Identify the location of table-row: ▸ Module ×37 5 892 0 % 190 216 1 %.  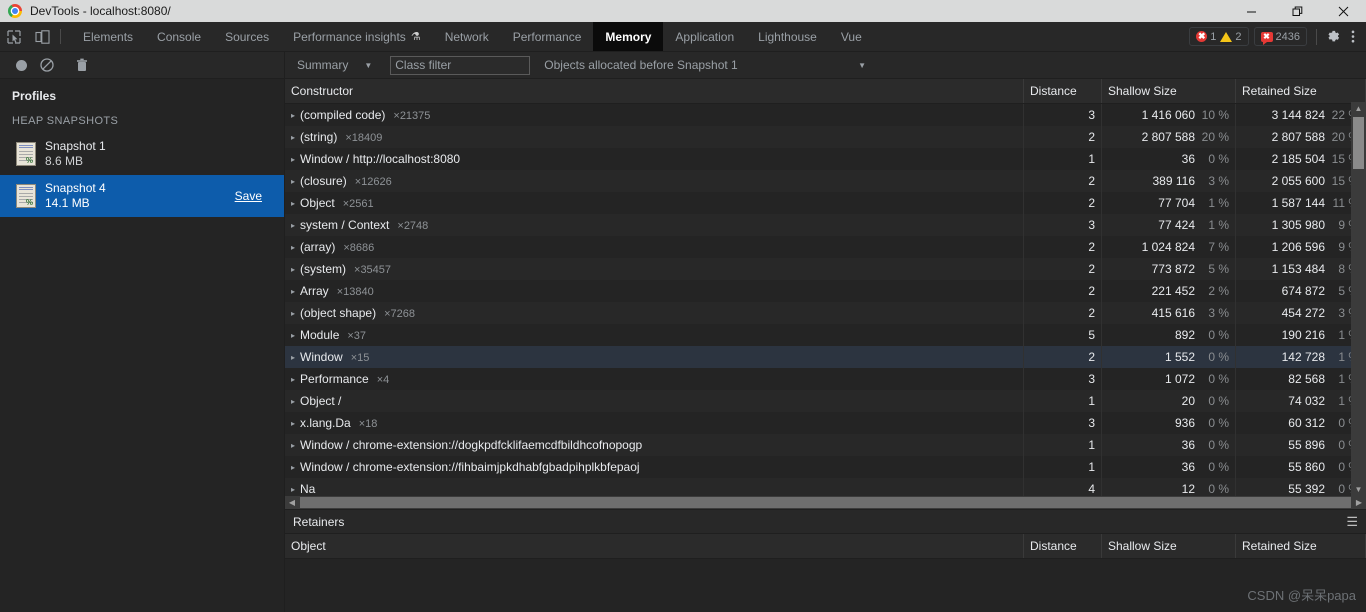
(825, 335).